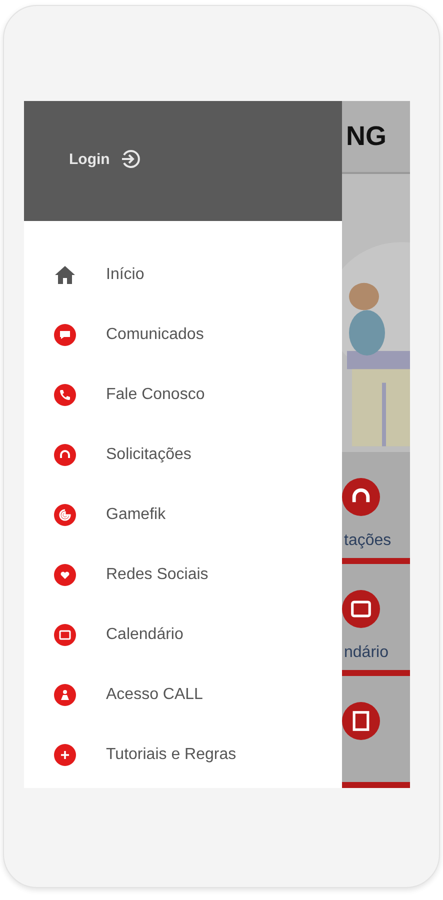 The image size is (443, 900). What do you see at coordinates (65, 695) in the screenshot?
I see `person-icon` at bounding box center [65, 695].